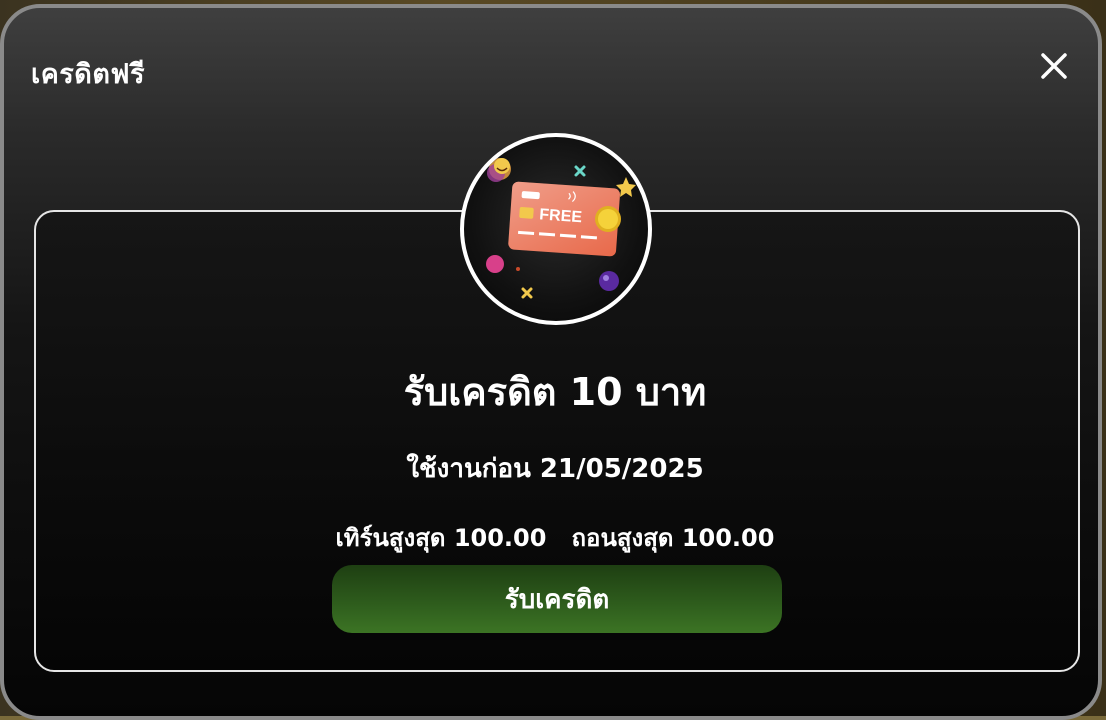  I want to click on offer-heading: รับเครดิต 10 บาท, so click(555, 392).